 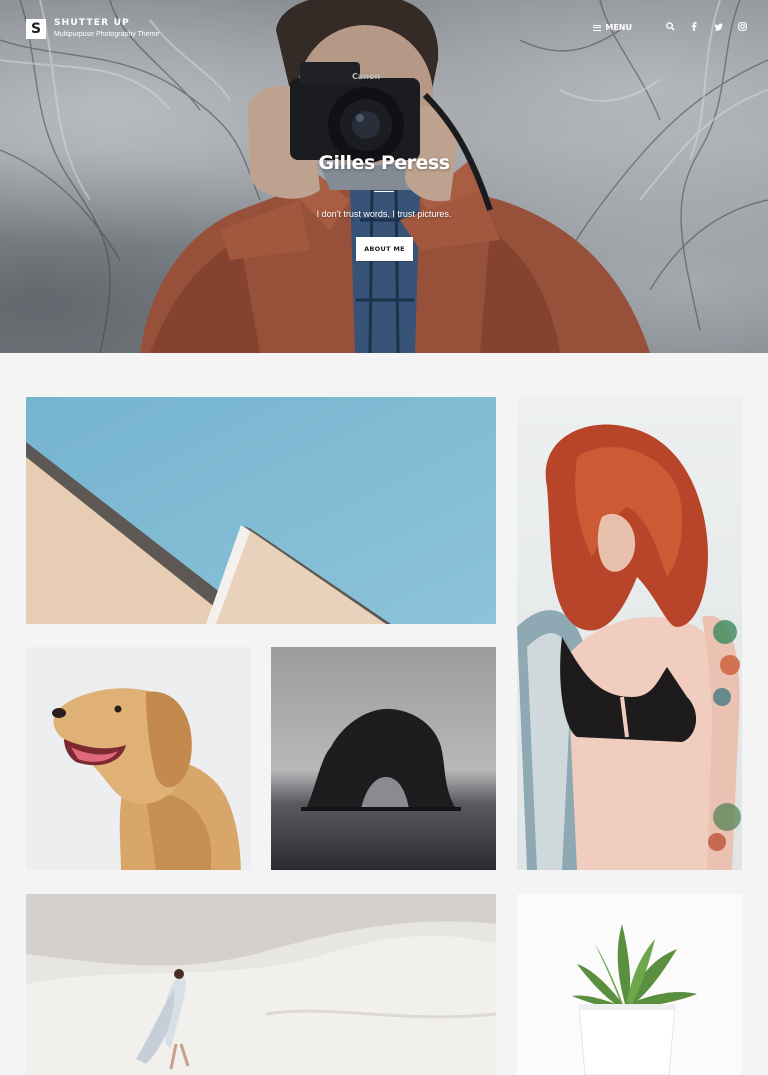 I want to click on gallery-item-architecture, so click(x=261, y=510).